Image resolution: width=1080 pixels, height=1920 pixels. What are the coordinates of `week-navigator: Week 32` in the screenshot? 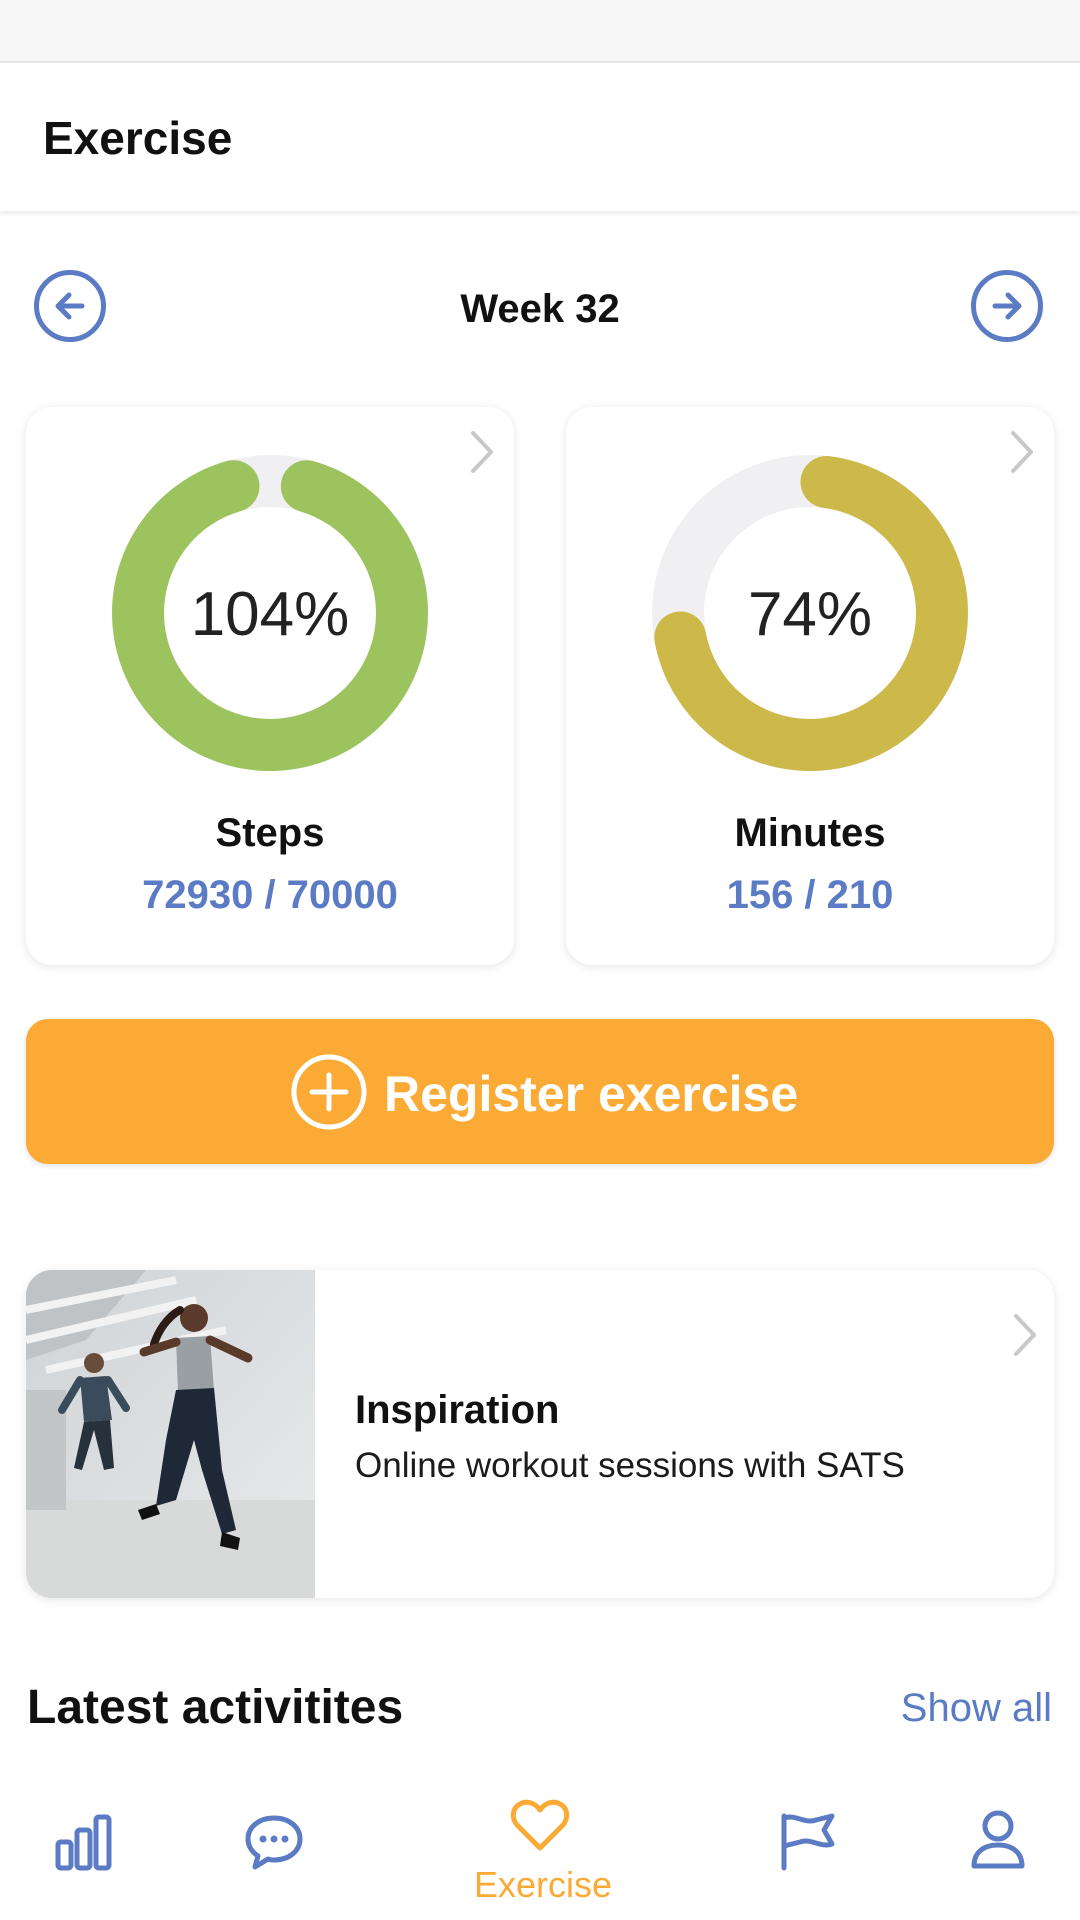 It's located at (540, 310).